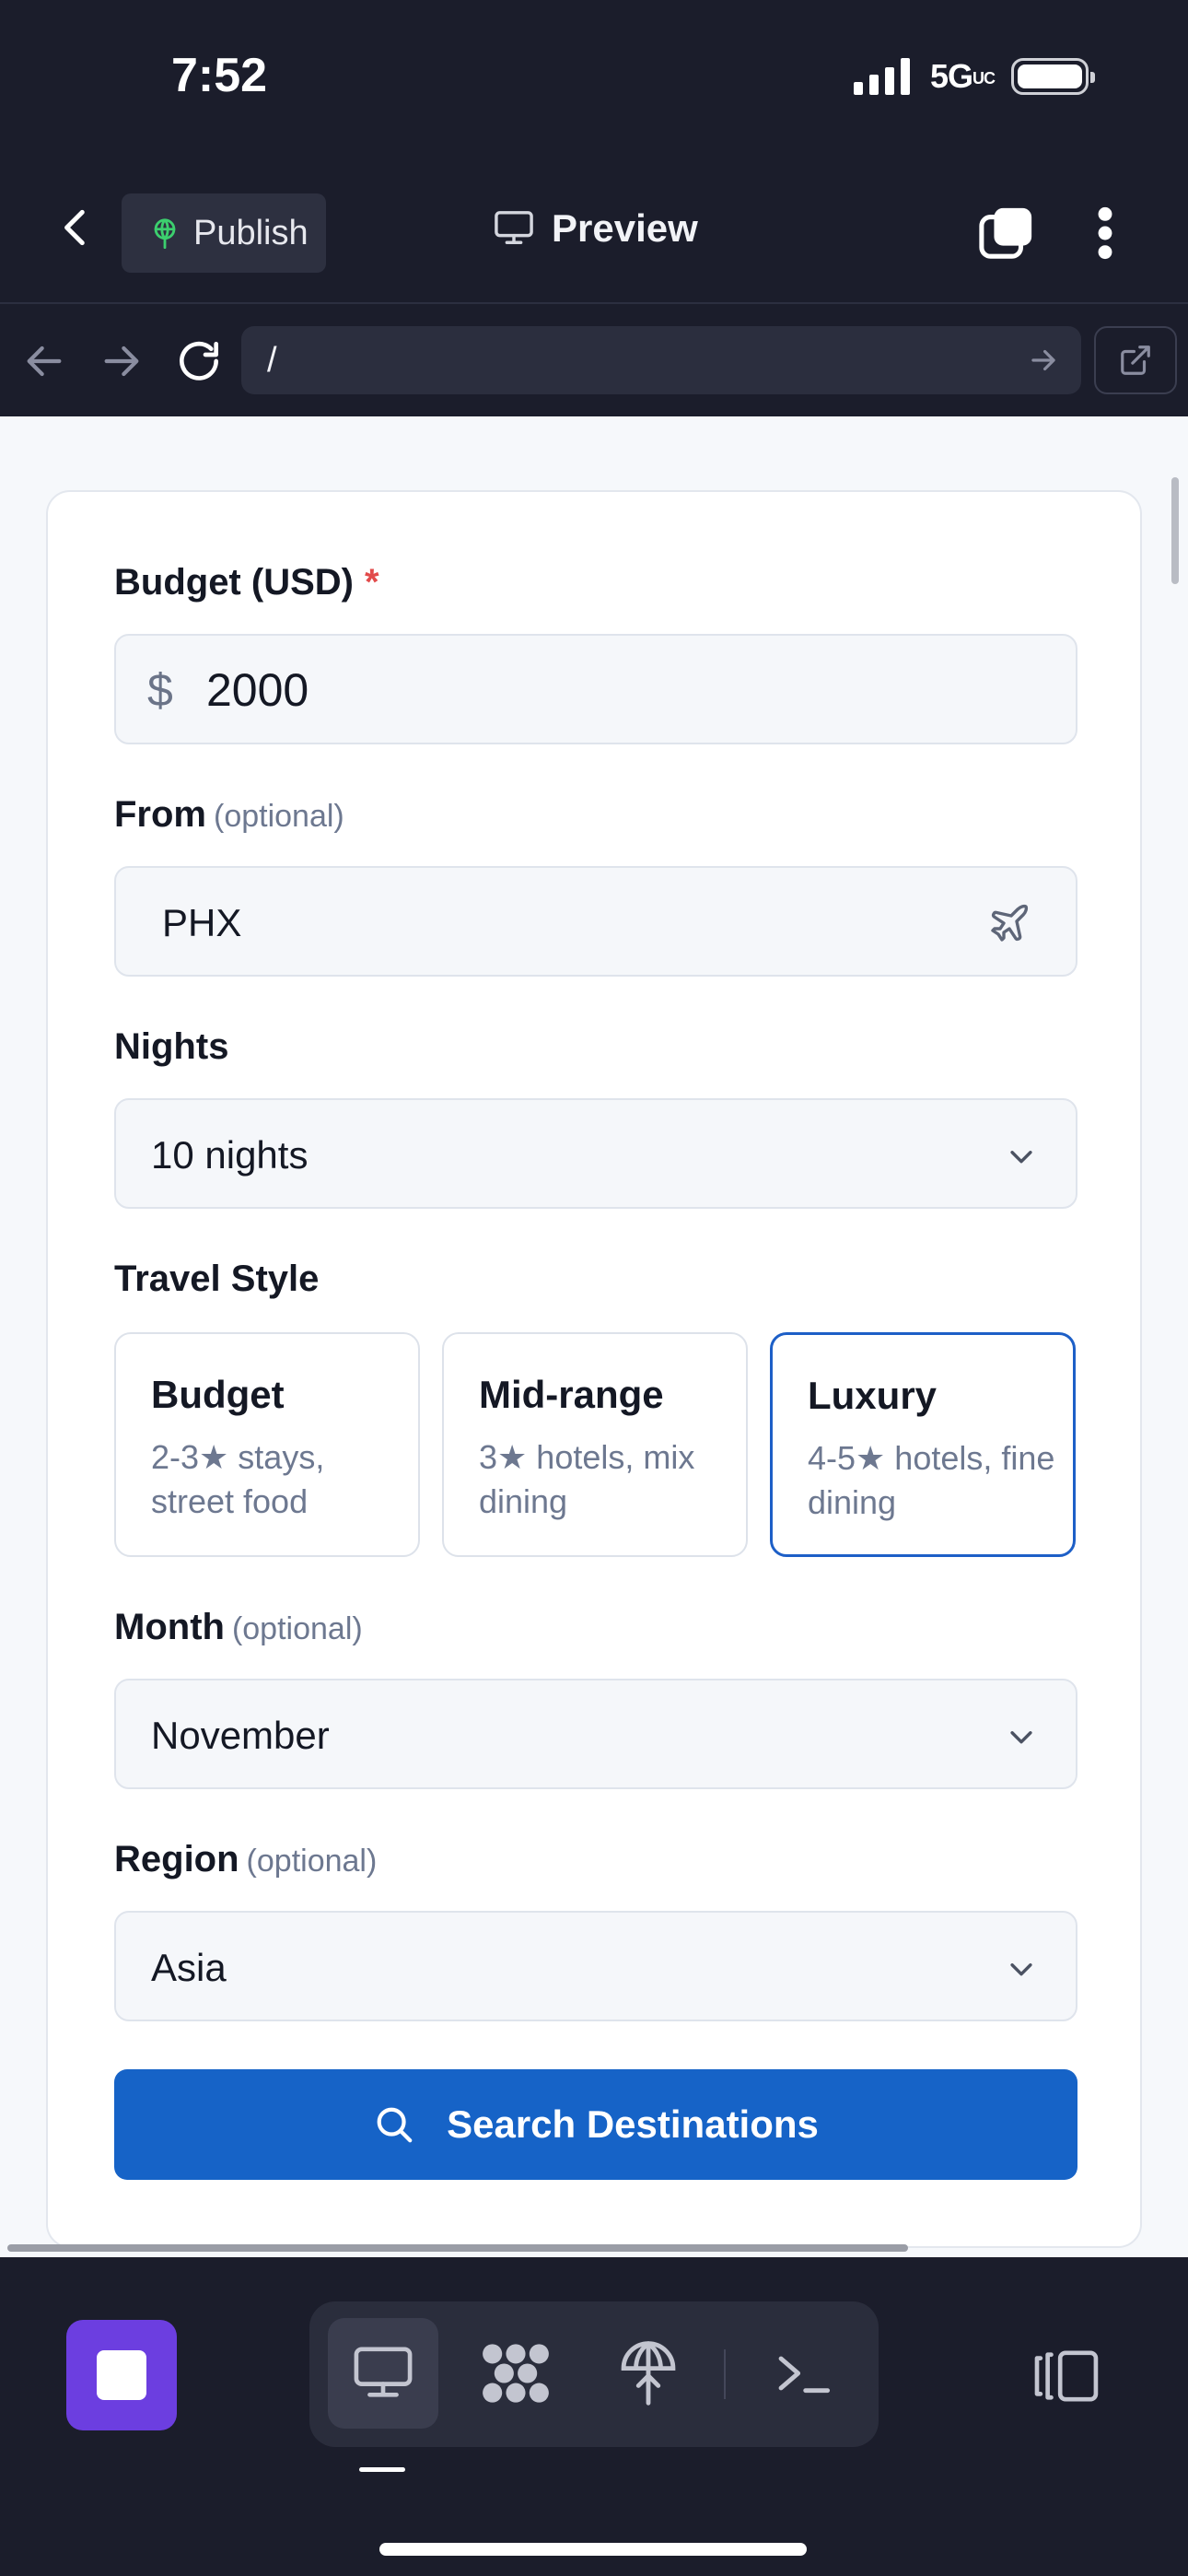  Describe the element at coordinates (1053, 76) in the screenshot. I see `battery-icon` at that location.